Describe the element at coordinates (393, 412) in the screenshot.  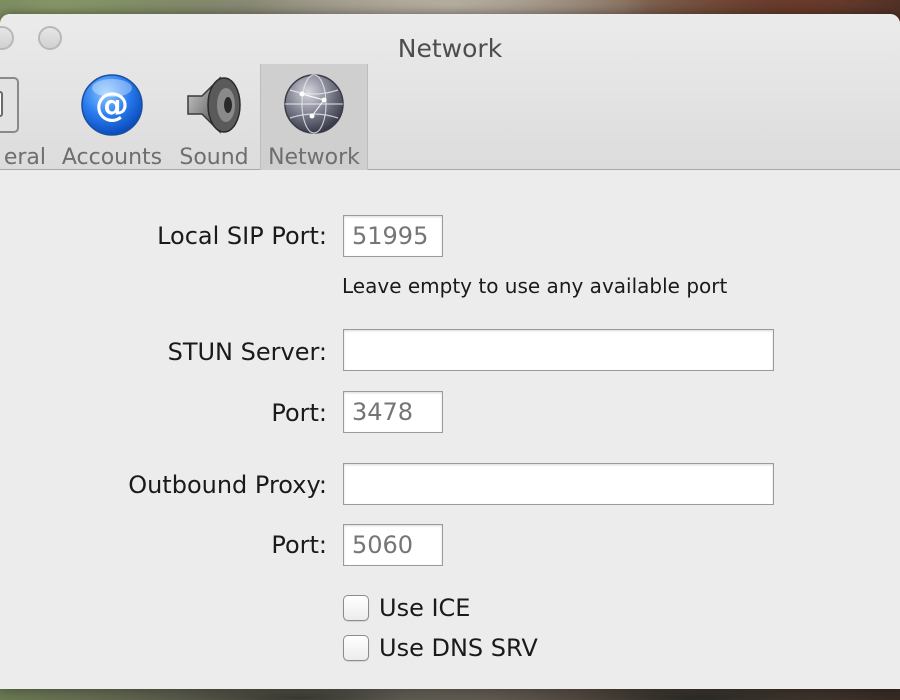
I see `stun-port-input` at that location.